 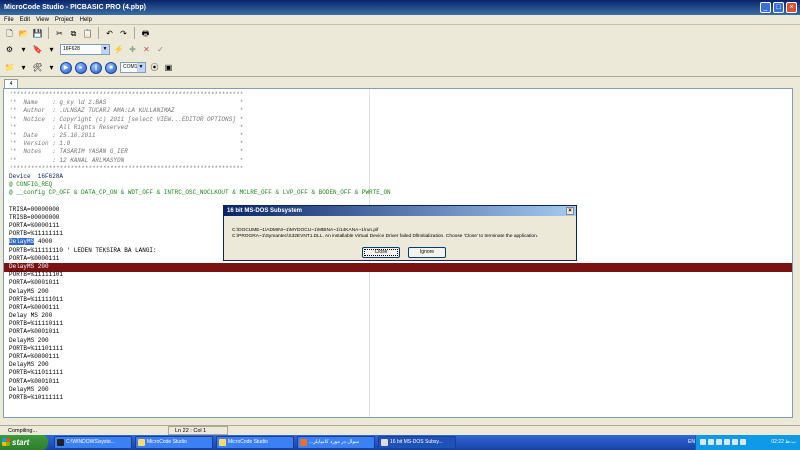 What do you see at coordinates (24, 442) in the screenshot?
I see `start-button: start` at bounding box center [24, 442].